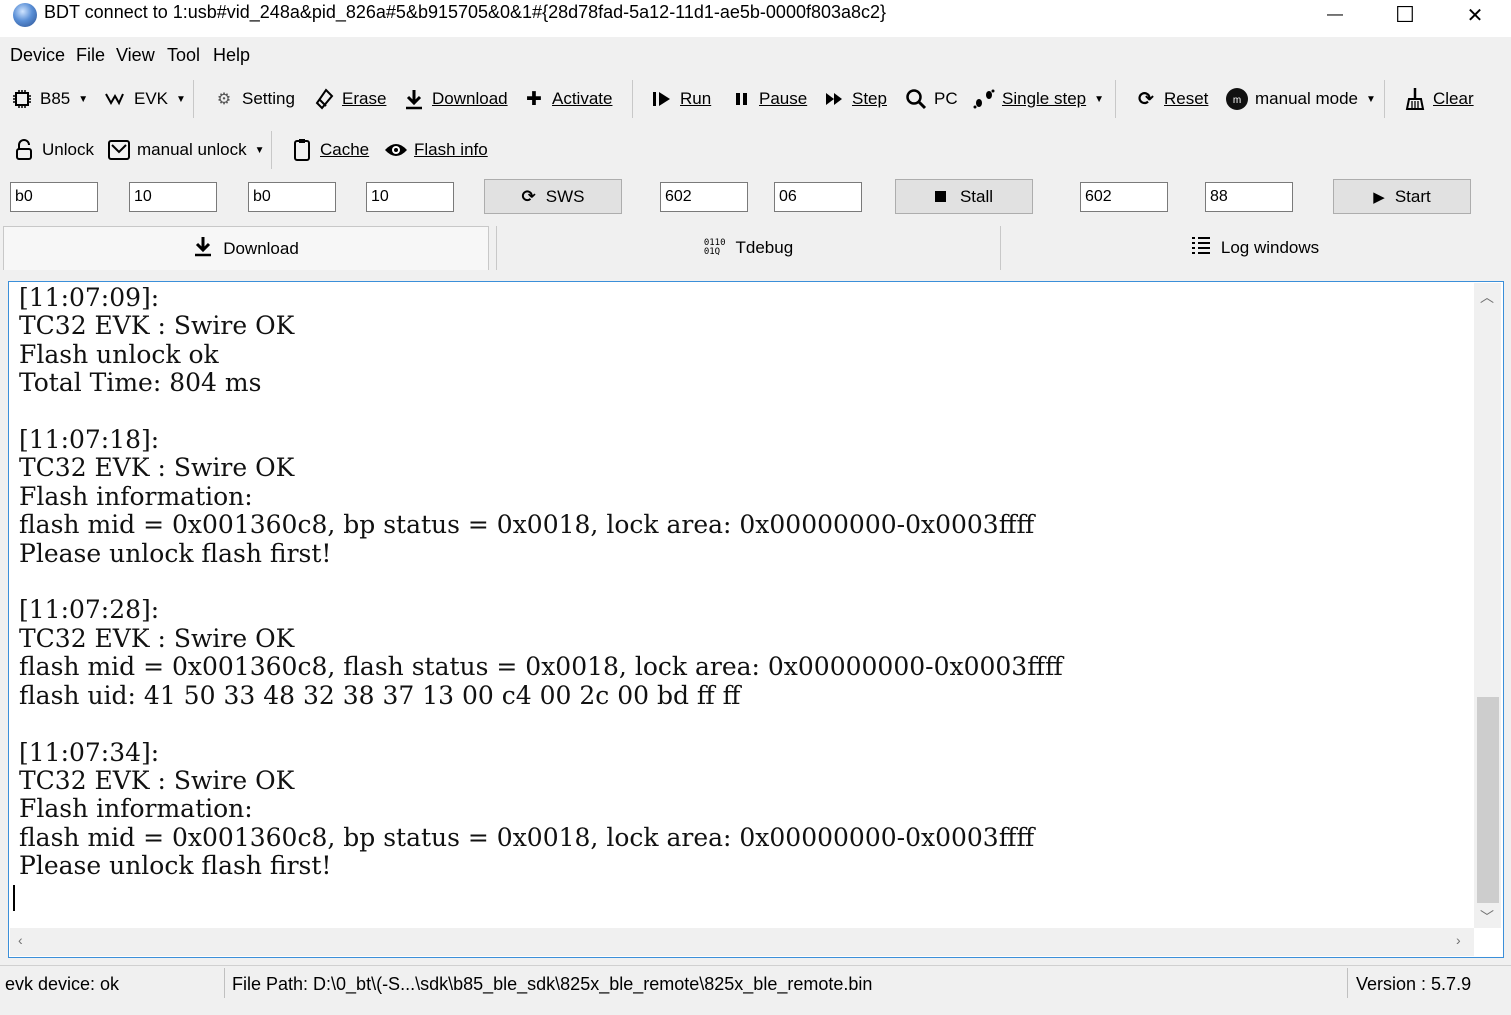  I want to click on chip-select-dropdown: B85 ▼, so click(49, 99).